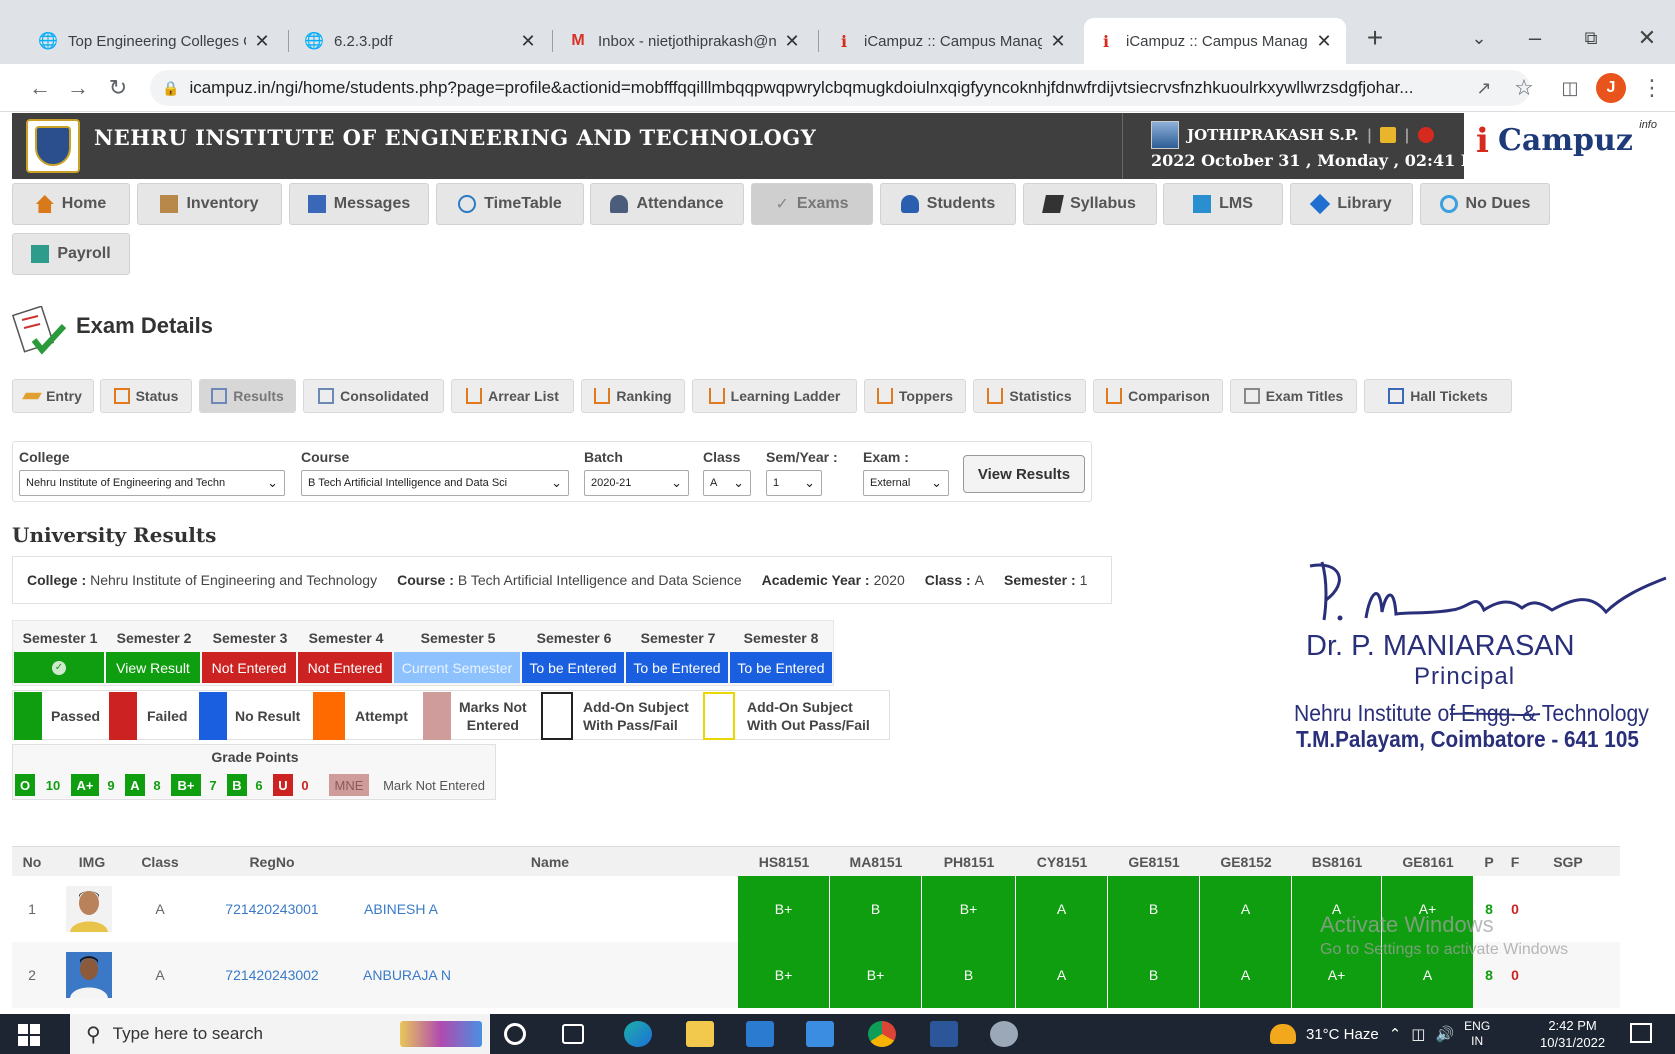 The height and width of the screenshot is (1054, 1675). I want to click on close-window-icon: ✕, so click(1647, 38).